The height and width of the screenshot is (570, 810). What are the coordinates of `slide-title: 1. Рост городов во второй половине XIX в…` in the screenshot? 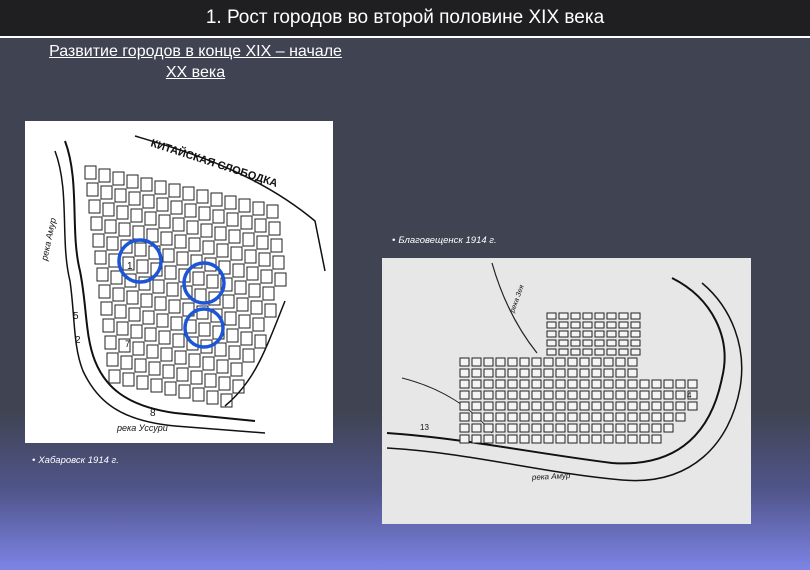 It's located at (405, 17).